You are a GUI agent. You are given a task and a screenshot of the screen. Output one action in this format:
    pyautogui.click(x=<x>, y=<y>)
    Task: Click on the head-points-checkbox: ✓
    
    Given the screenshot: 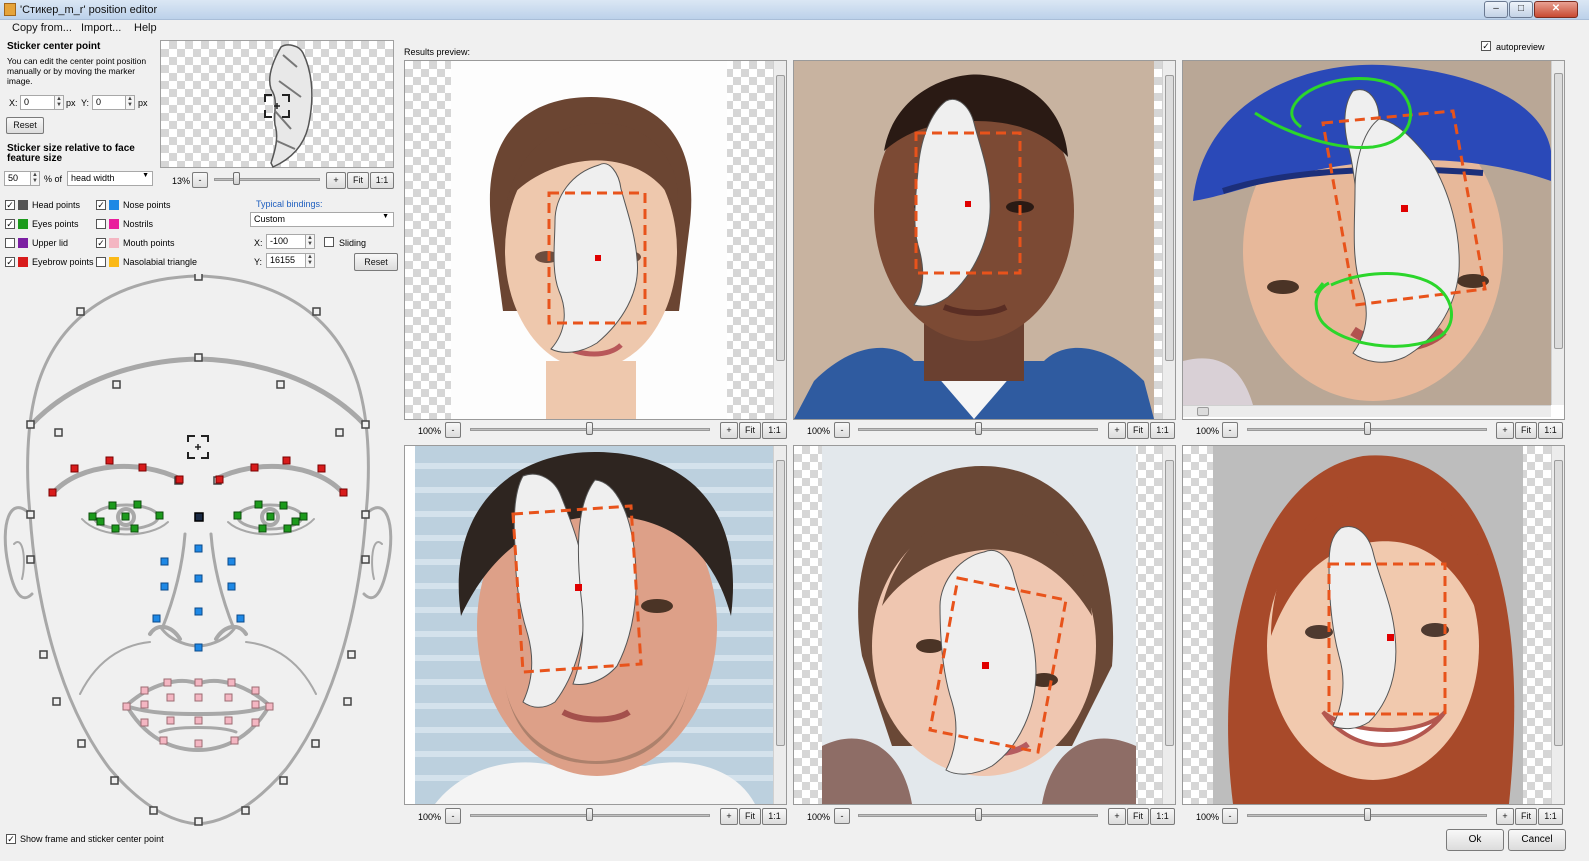 What is the action you would take?
    pyautogui.click(x=10, y=205)
    